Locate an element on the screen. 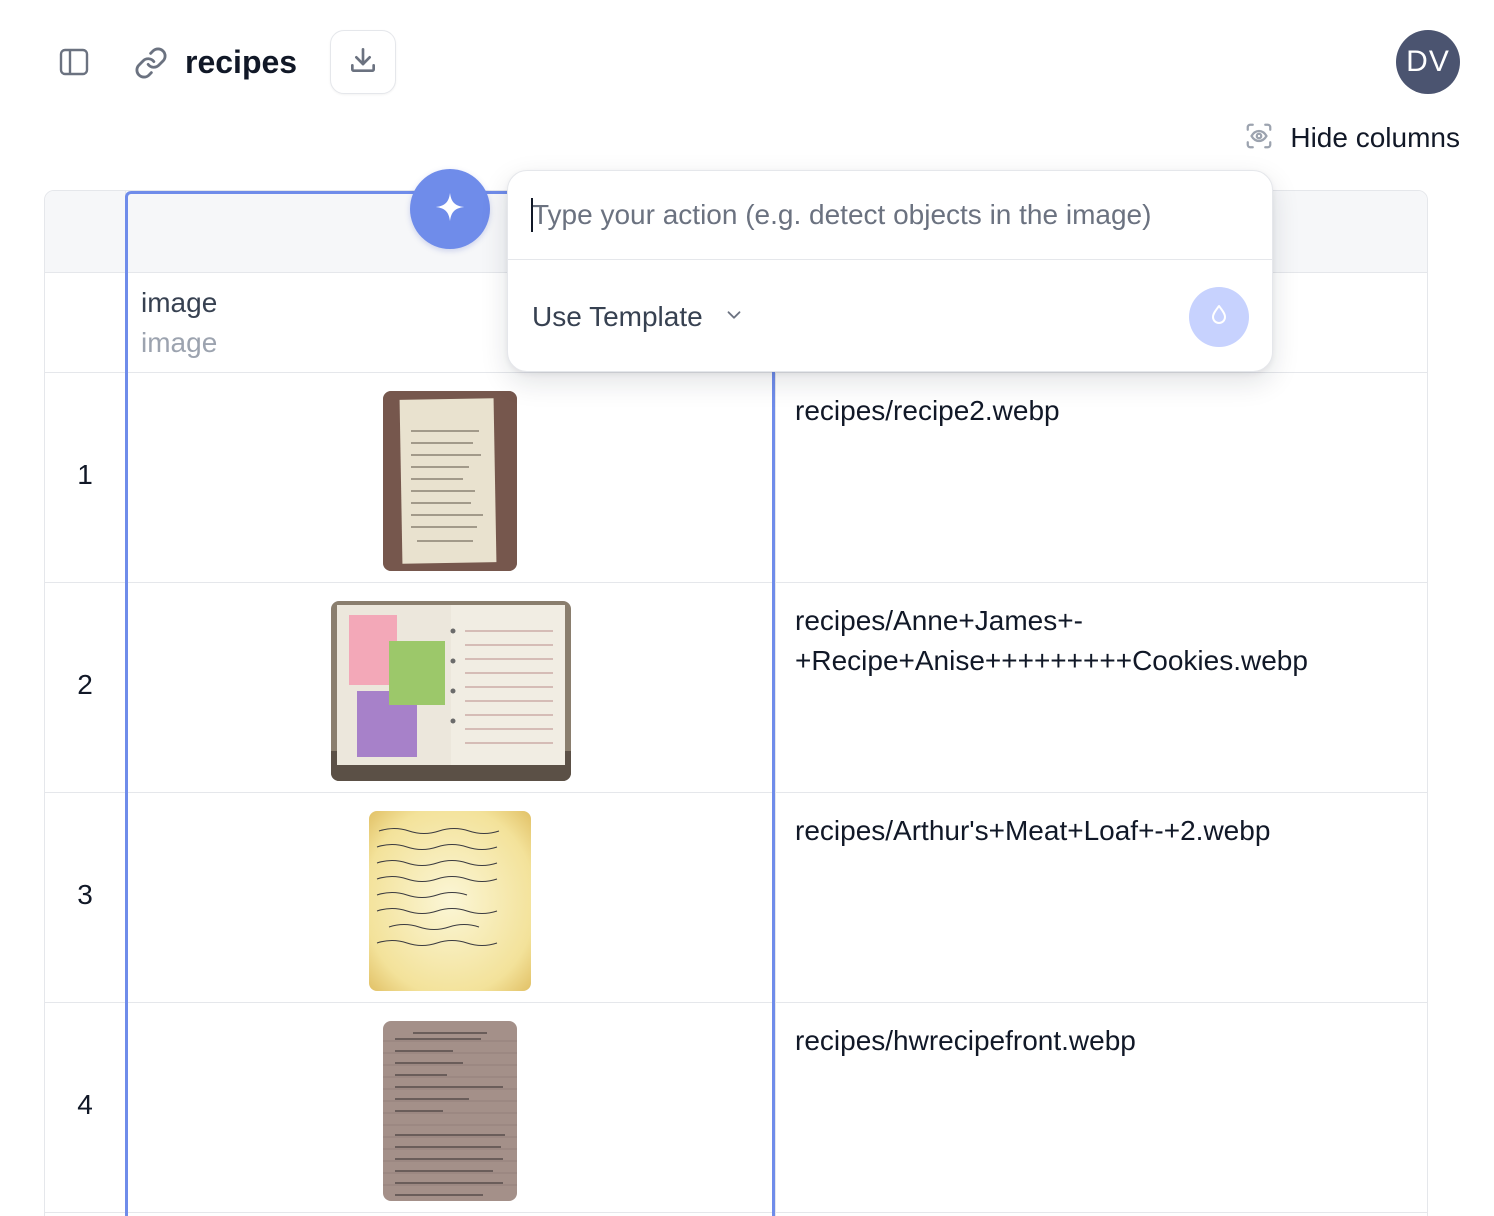 Image resolution: width=1494 pixels, height=1216 pixels. link-icon is located at coordinates (151, 63).